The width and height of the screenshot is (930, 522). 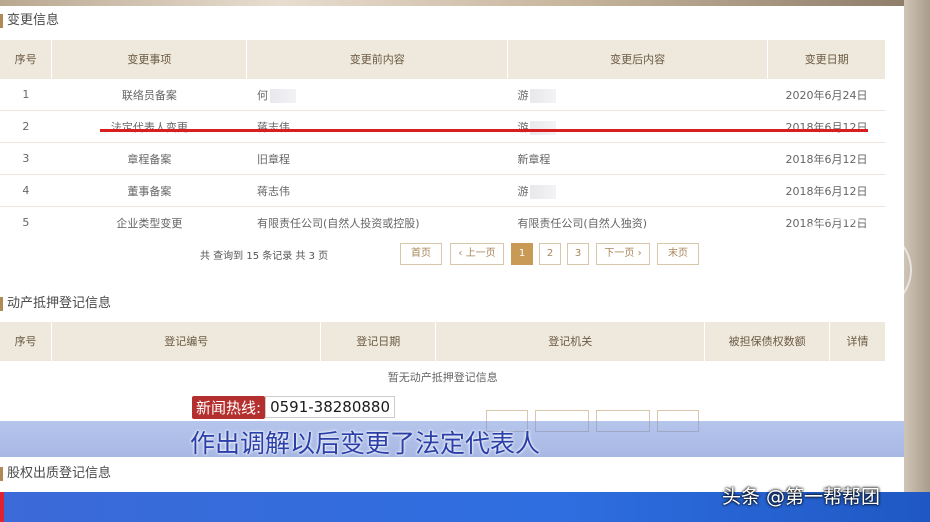 What do you see at coordinates (229, 407) in the screenshot?
I see `hotline-label: 新闻热线:` at bounding box center [229, 407].